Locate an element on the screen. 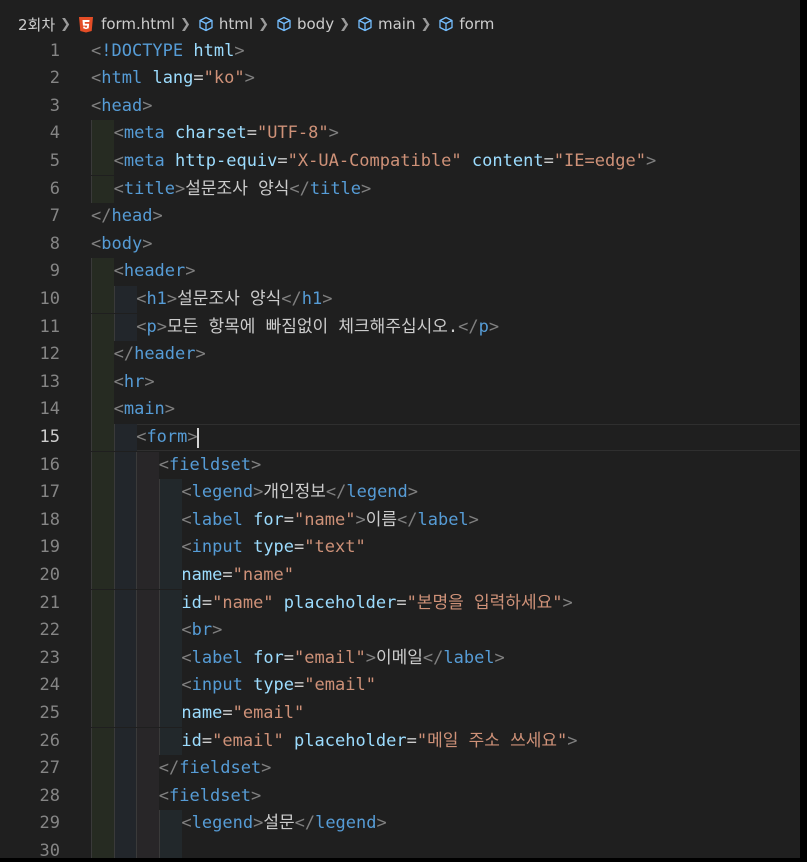  line-number: 17 is located at coordinates (49, 492).